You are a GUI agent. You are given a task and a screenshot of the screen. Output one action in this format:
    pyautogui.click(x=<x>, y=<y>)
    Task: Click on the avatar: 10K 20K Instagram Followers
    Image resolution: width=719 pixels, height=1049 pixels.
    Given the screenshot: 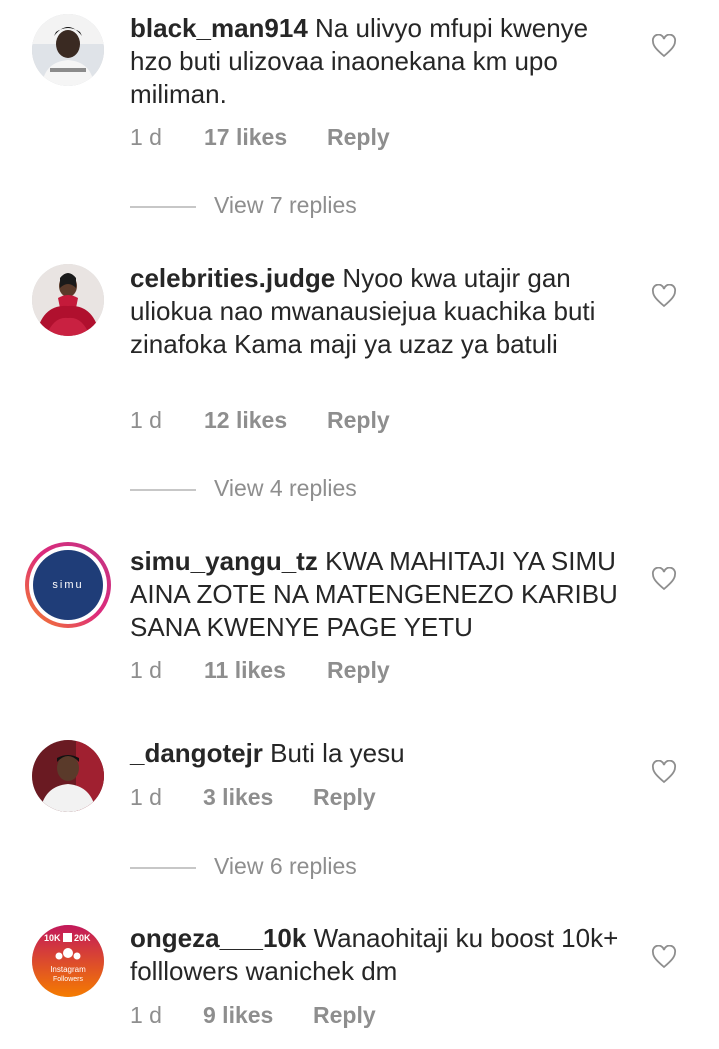 What is the action you would take?
    pyautogui.click(x=68, y=961)
    